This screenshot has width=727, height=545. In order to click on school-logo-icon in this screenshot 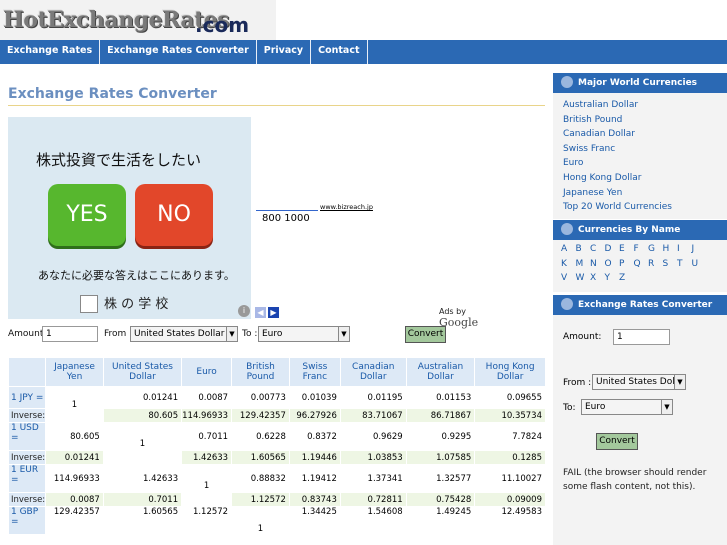, I will do `click(89, 304)`.